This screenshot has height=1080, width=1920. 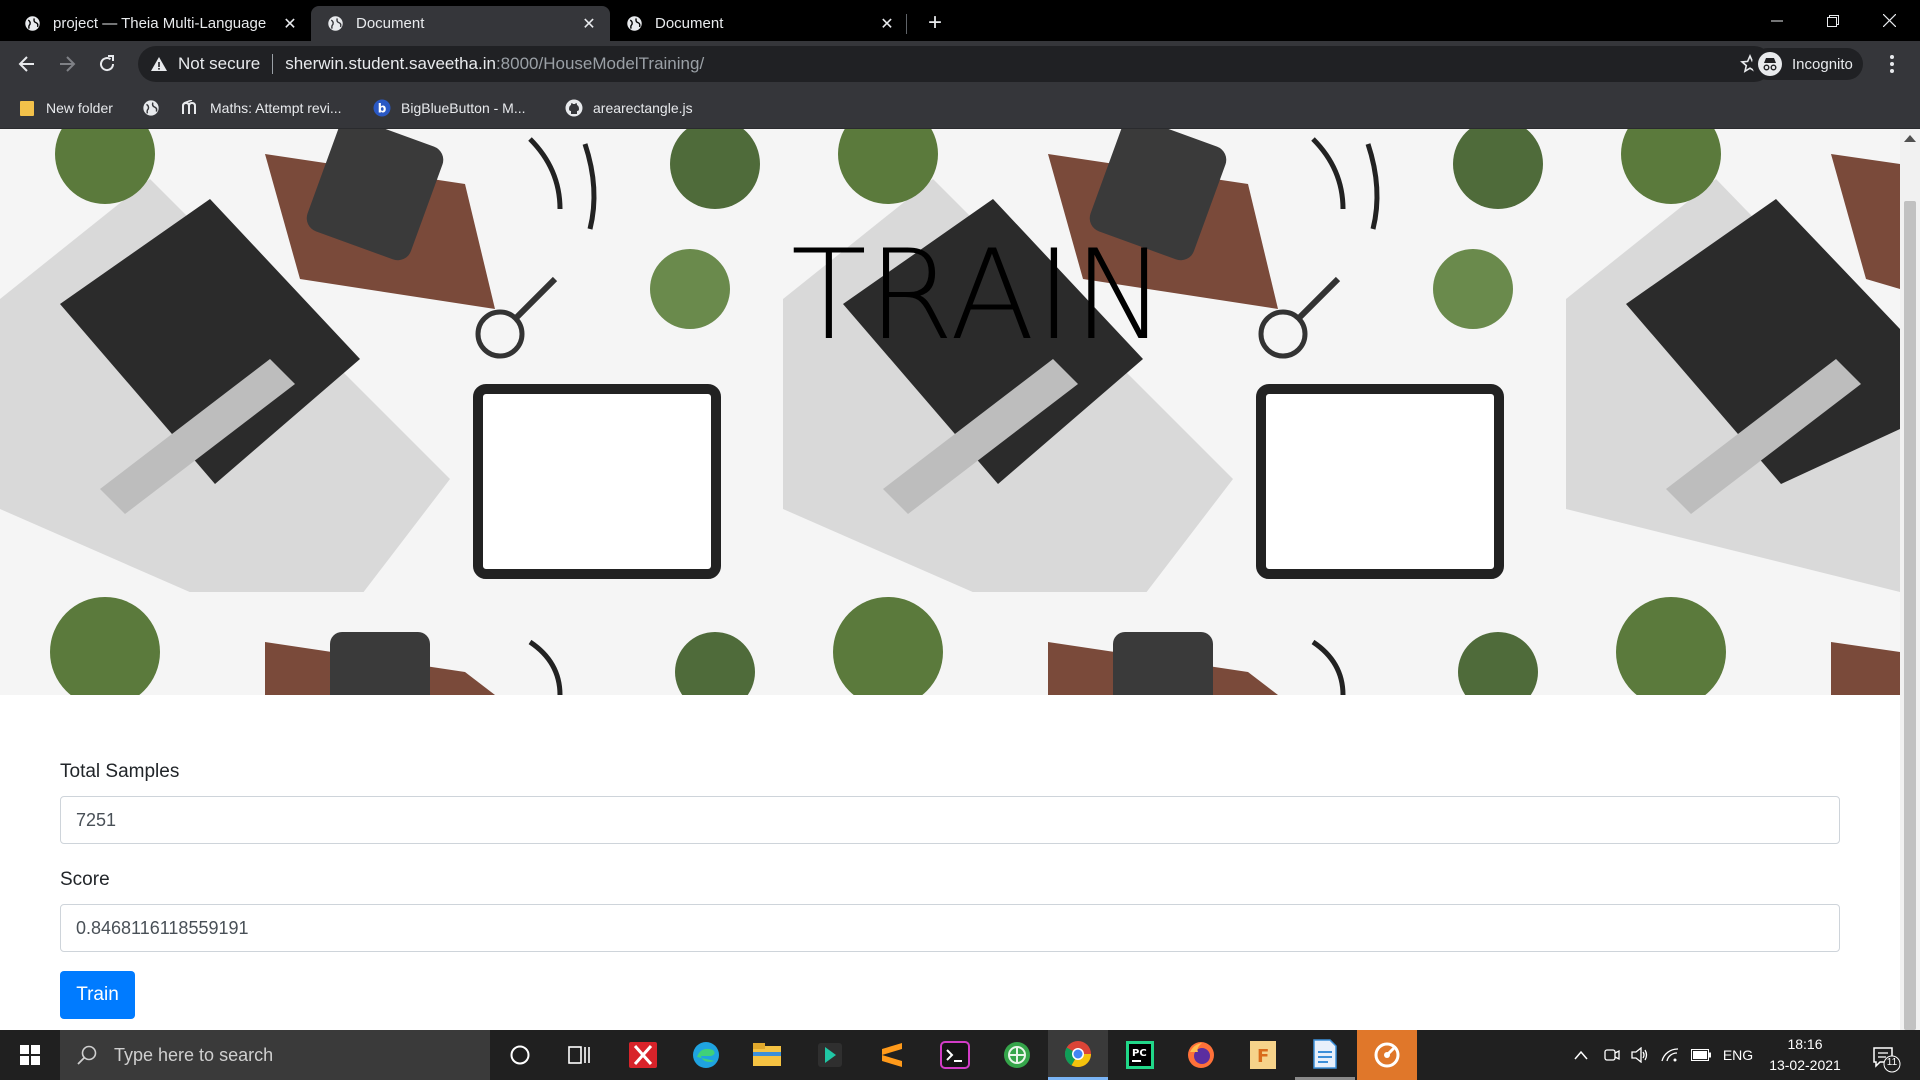 I want to click on taskbar-app-orange, so click(x=1387, y=1055).